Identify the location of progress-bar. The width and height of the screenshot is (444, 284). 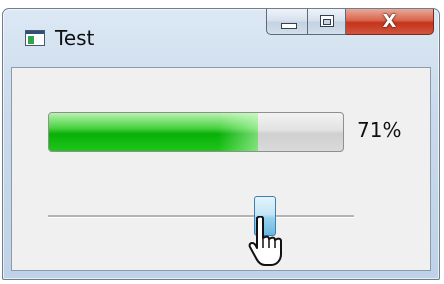
(196, 132).